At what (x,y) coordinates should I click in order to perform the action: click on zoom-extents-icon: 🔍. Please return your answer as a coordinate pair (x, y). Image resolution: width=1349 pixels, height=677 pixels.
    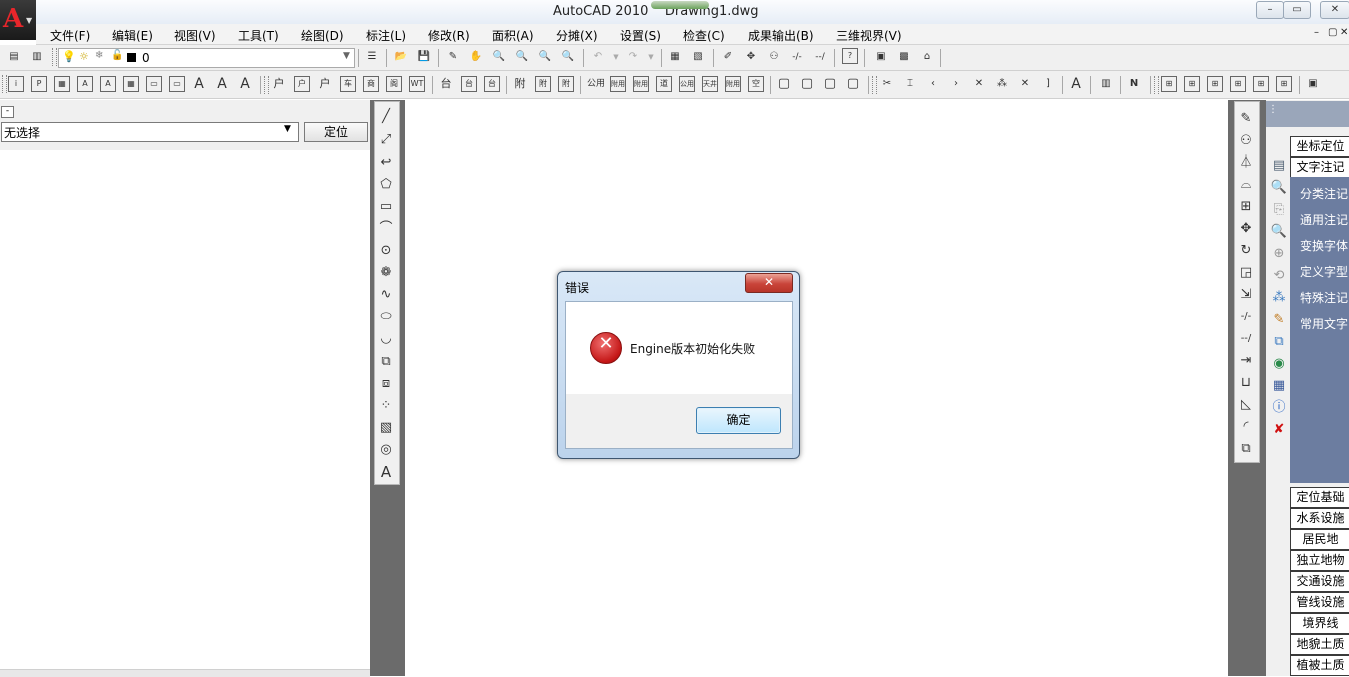
    Looking at the image, I should click on (545, 57).